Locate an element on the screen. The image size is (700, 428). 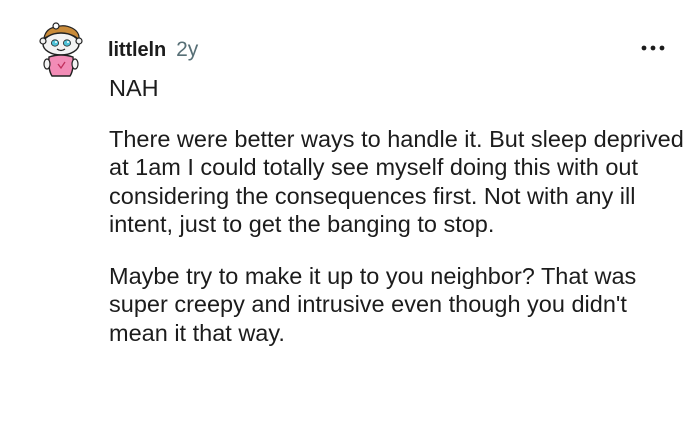
comment-meta: littleln 2y is located at coordinates (153, 50).